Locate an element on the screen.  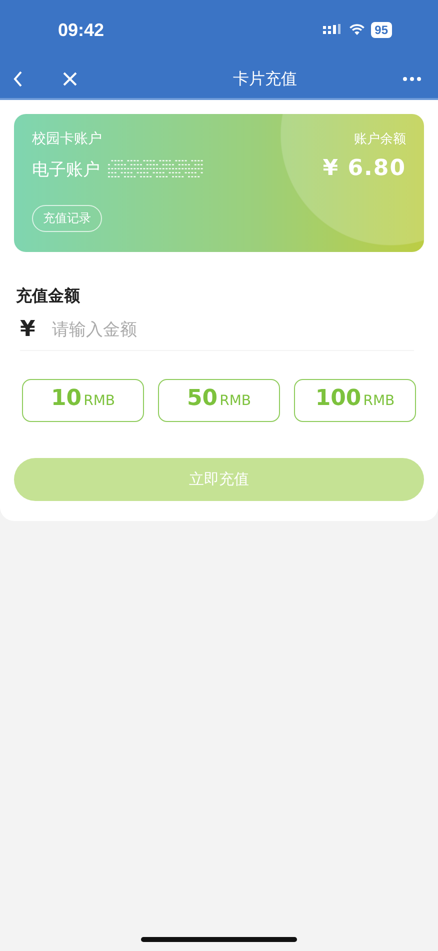
section-label: 充值金额 is located at coordinates (48, 296).